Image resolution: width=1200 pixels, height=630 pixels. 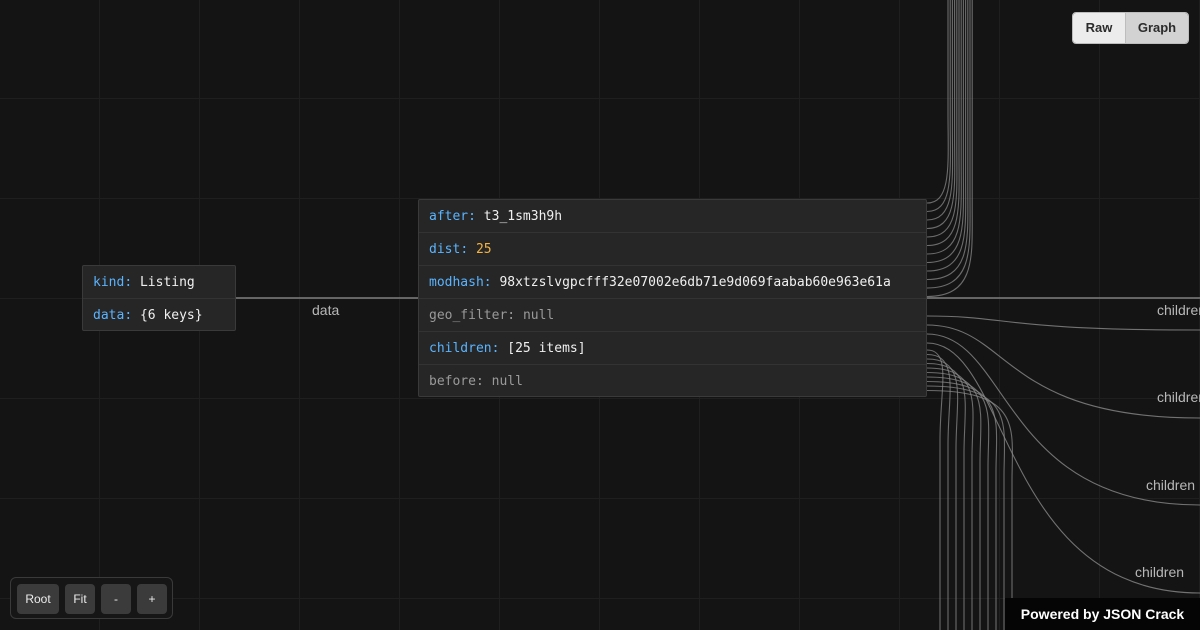 I want to click on view-toggle: Raw Graph, so click(x=1130, y=28).